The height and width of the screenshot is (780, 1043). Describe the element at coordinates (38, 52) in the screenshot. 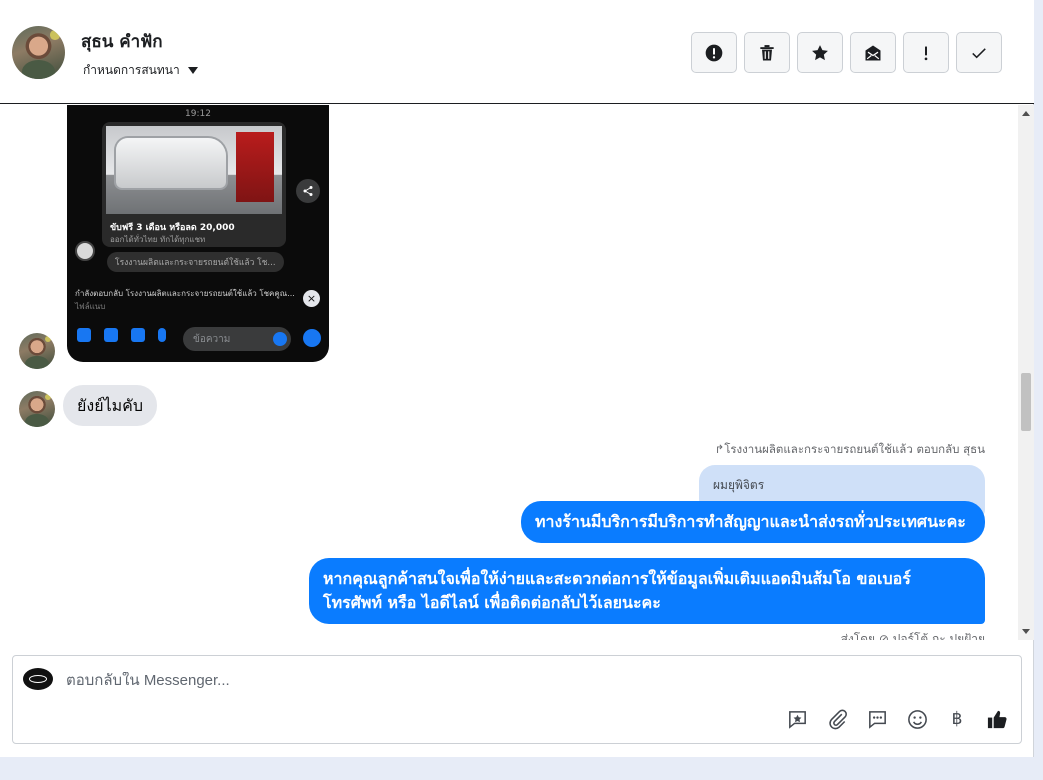

I see `contact-avatar` at that location.